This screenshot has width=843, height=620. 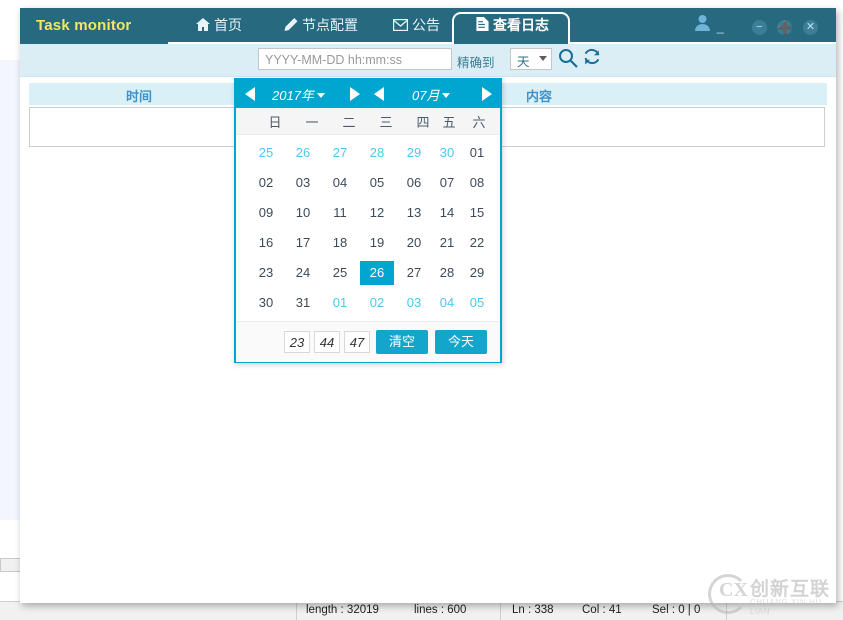 What do you see at coordinates (138, 96) in the screenshot?
I see `column-header-time: 时间` at bounding box center [138, 96].